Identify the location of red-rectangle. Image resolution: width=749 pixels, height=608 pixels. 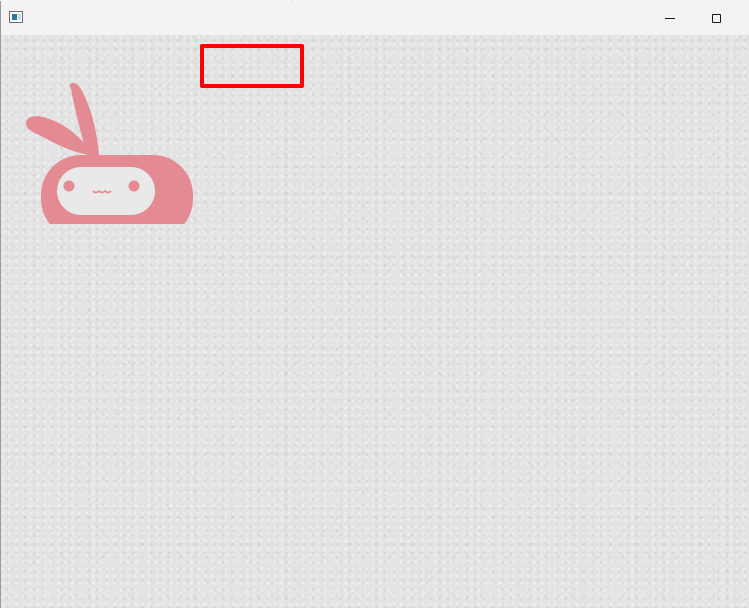
(252, 66).